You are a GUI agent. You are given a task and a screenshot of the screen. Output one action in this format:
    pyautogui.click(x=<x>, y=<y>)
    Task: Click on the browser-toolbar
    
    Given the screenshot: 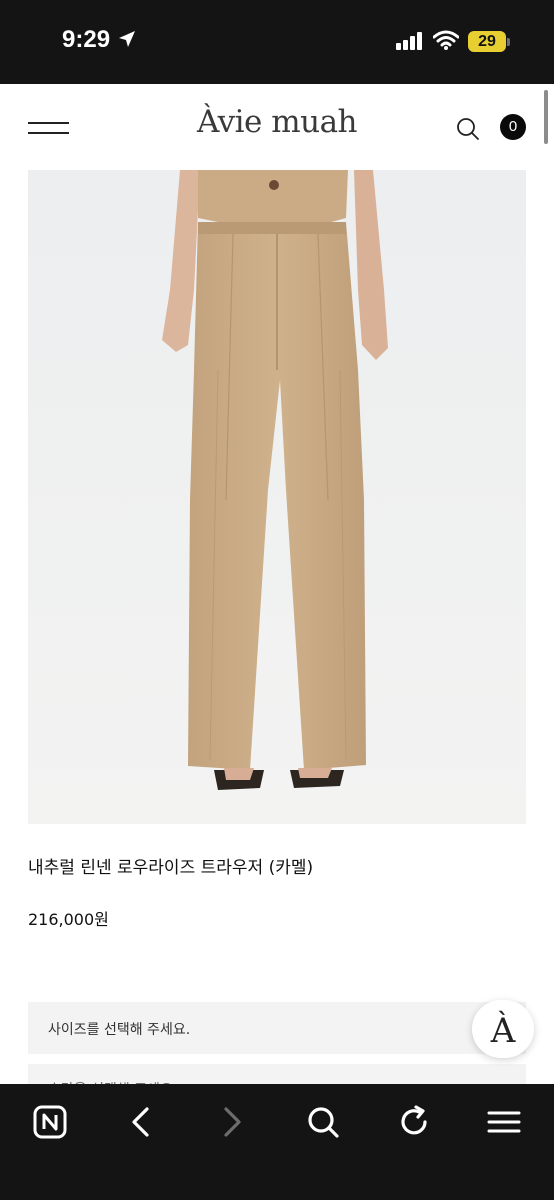 What is the action you would take?
    pyautogui.click(x=277, y=1142)
    